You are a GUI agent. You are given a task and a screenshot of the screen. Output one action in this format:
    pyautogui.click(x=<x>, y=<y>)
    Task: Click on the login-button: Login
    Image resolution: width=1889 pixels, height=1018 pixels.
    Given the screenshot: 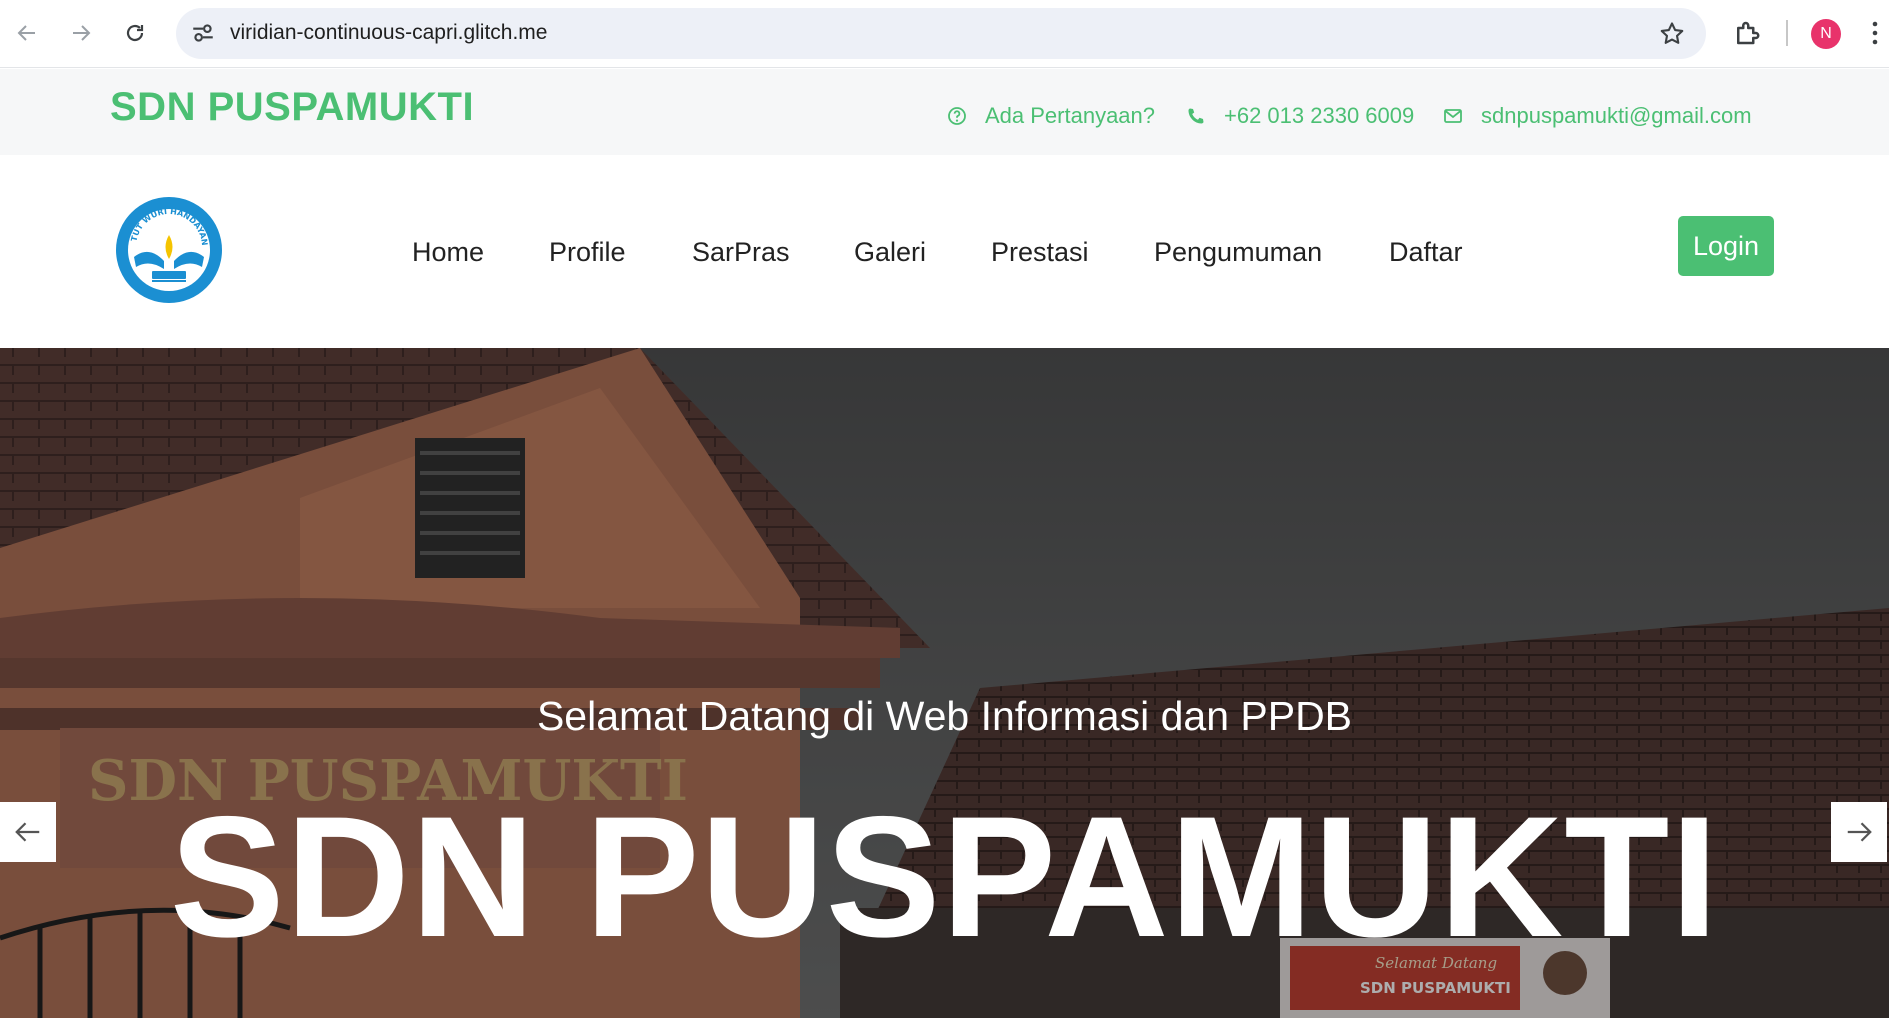 What is the action you would take?
    pyautogui.click(x=1726, y=246)
    